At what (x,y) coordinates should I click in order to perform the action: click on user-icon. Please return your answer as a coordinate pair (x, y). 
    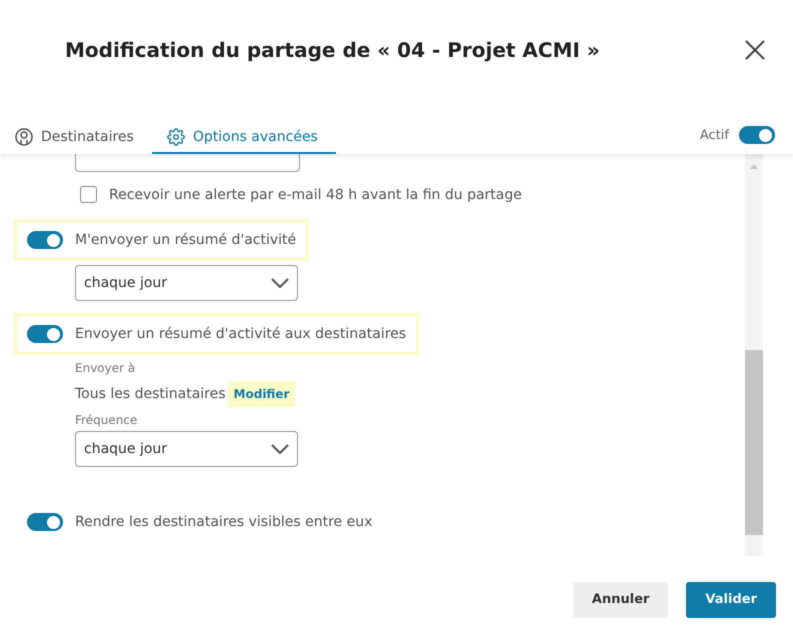
    Looking at the image, I should click on (24, 137).